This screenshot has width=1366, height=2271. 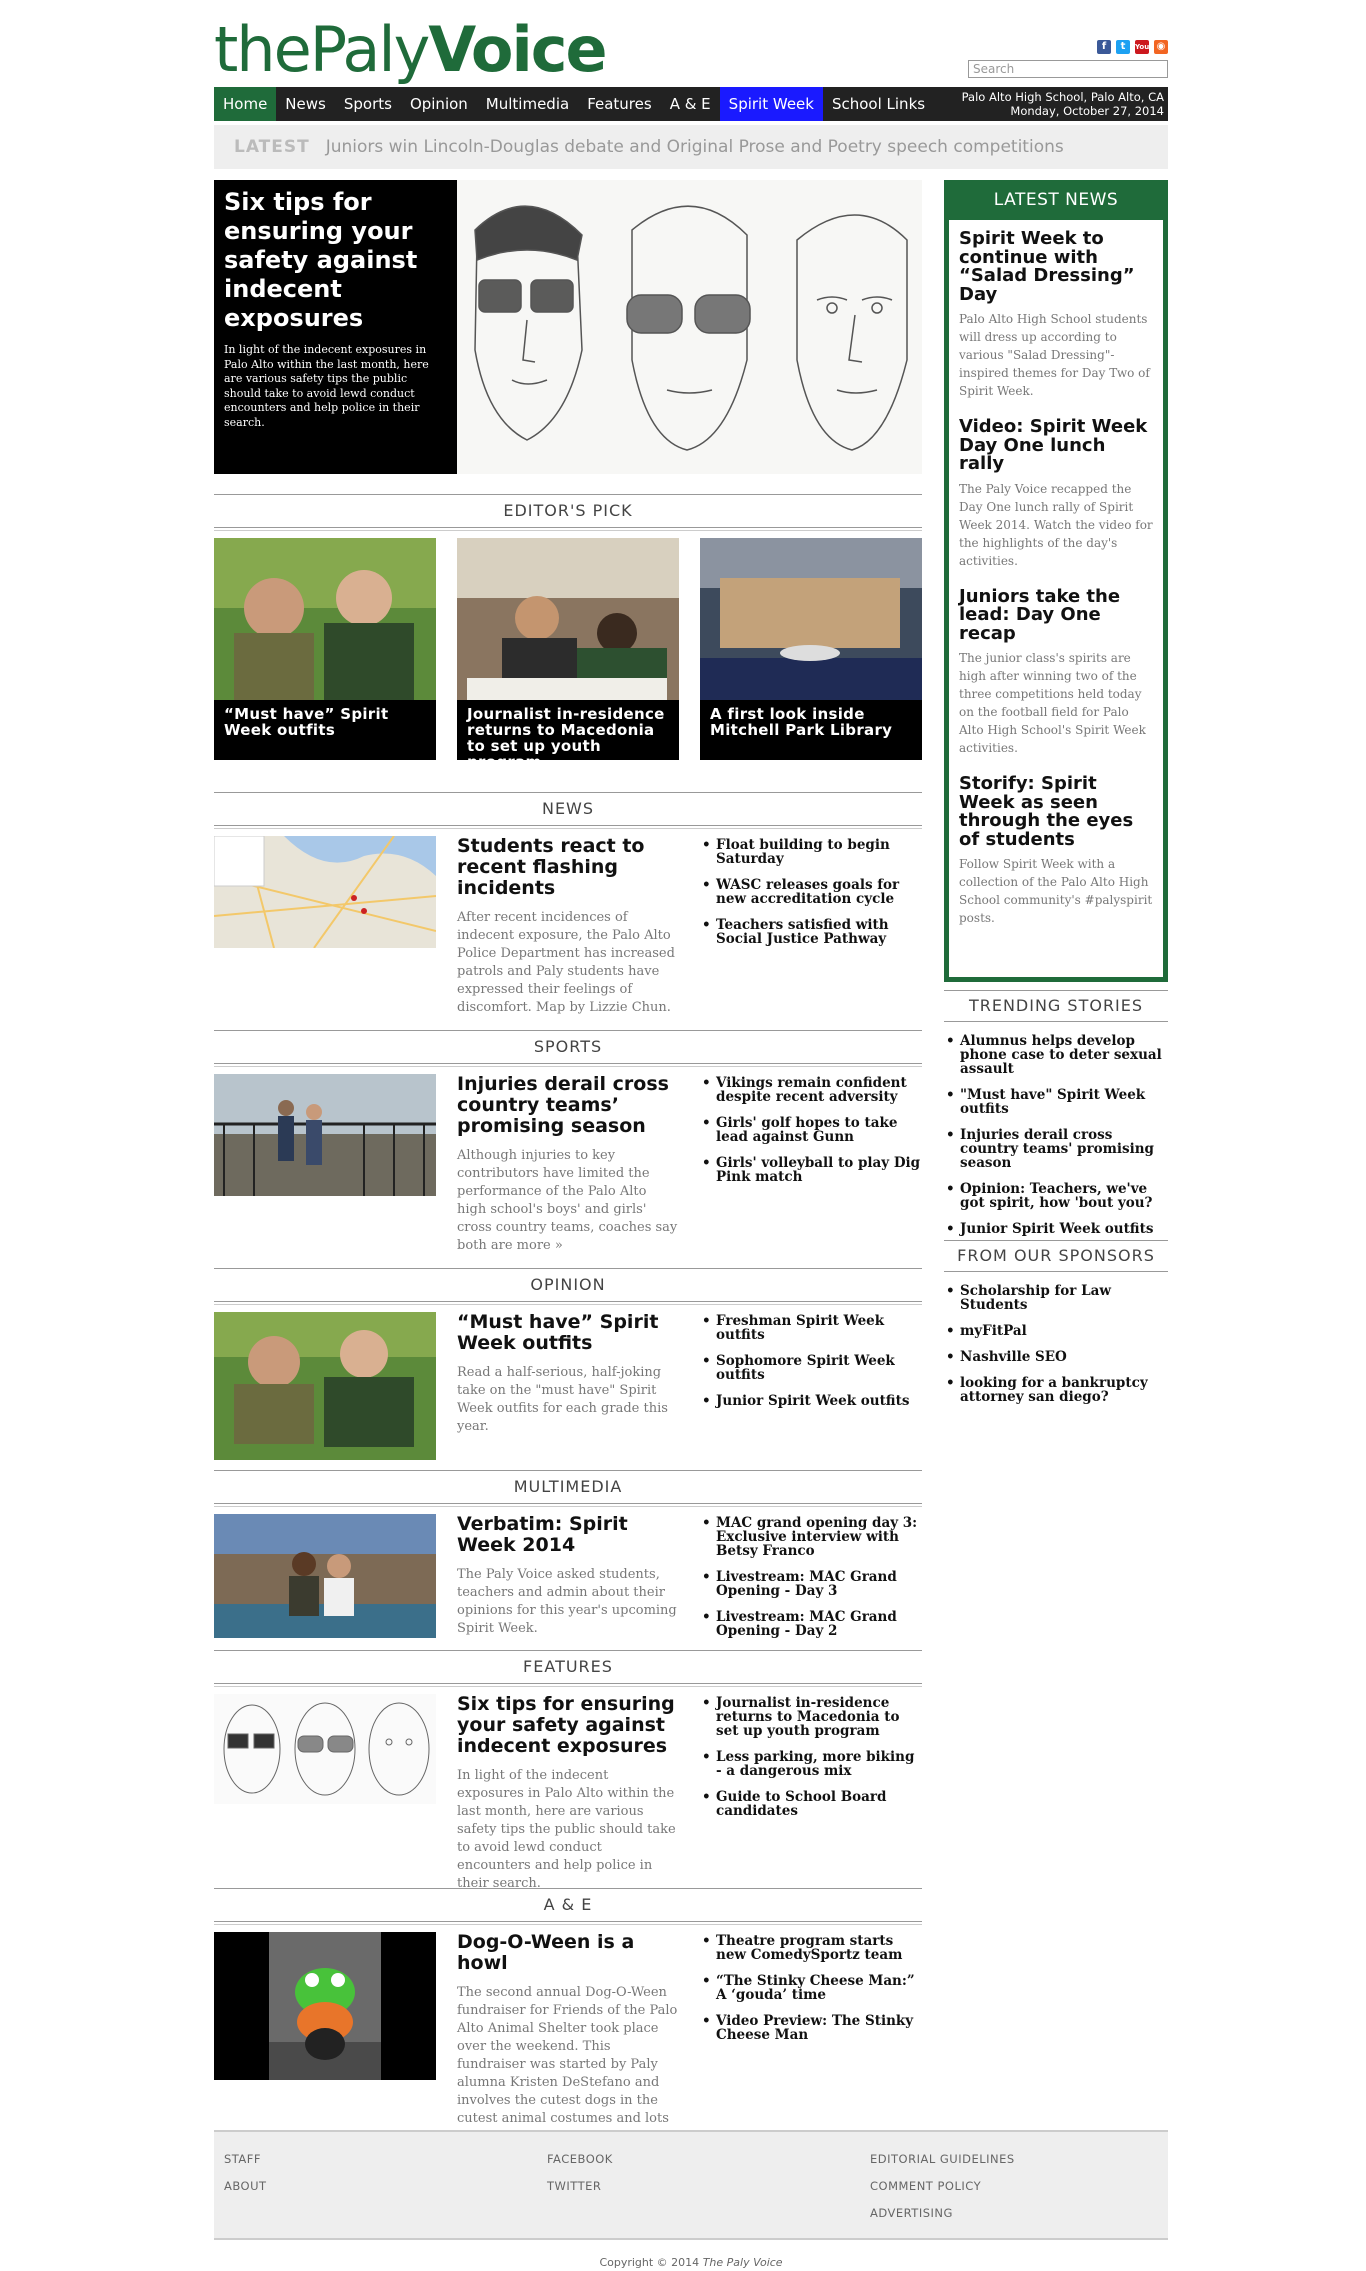 What do you see at coordinates (1132, 47) in the screenshot?
I see `social-links: f t You ◉` at bounding box center [1132, 47].